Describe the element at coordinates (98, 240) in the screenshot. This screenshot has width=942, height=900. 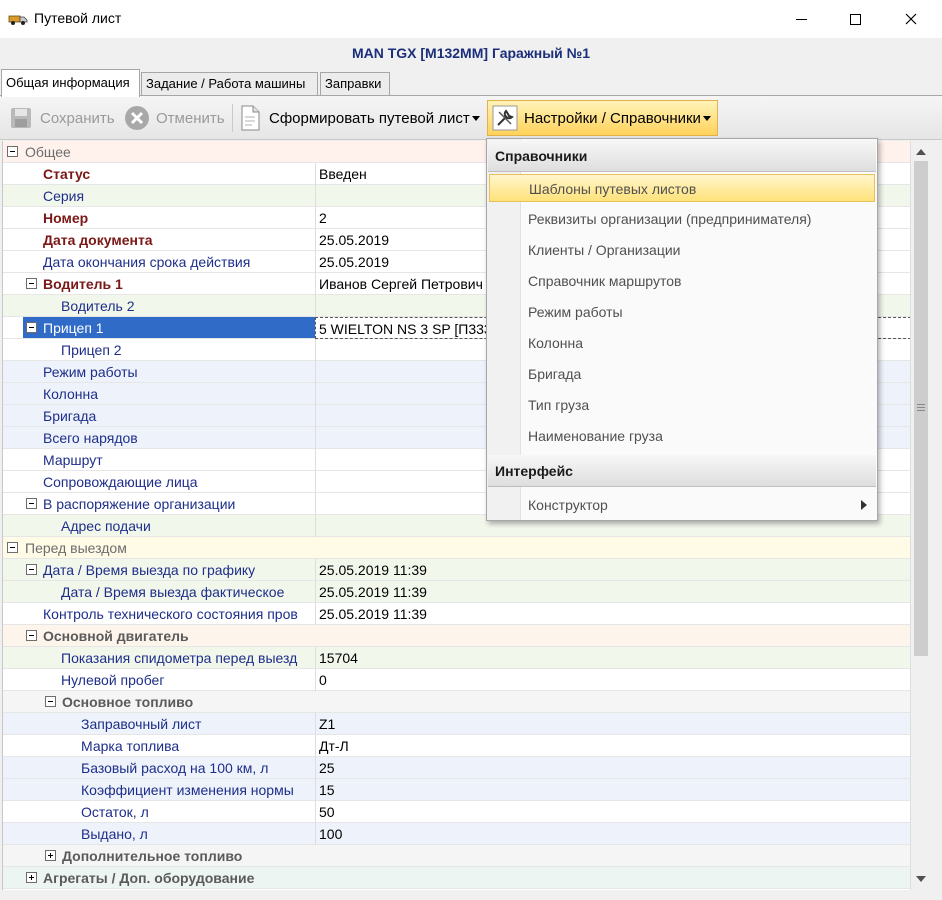
I see `row-label: Дата документа` at that location.